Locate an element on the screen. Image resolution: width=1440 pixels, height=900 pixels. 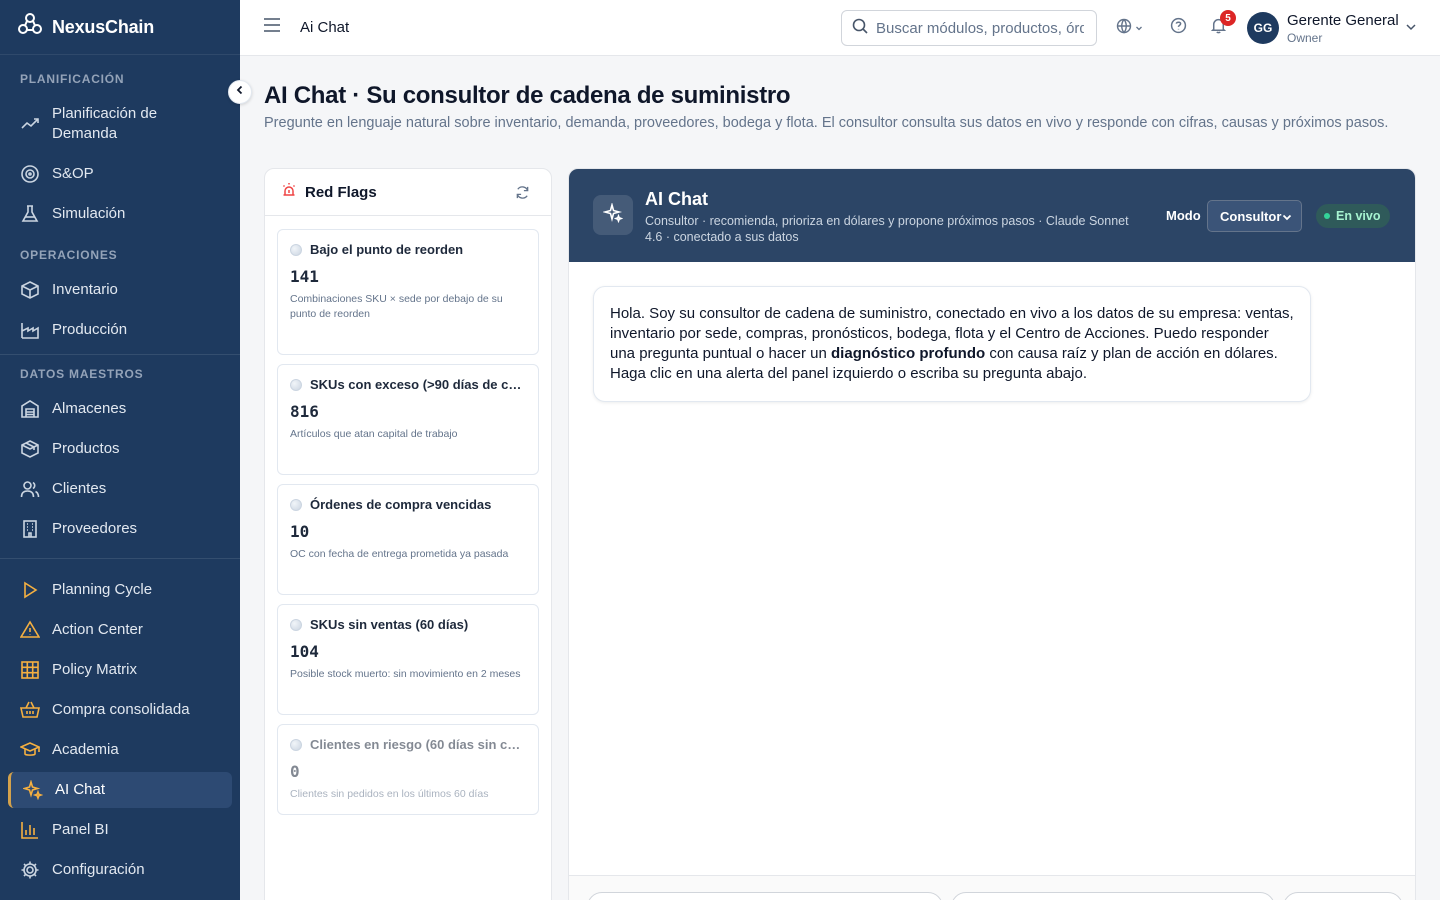
target-icon is located at coordinates (30, 174).